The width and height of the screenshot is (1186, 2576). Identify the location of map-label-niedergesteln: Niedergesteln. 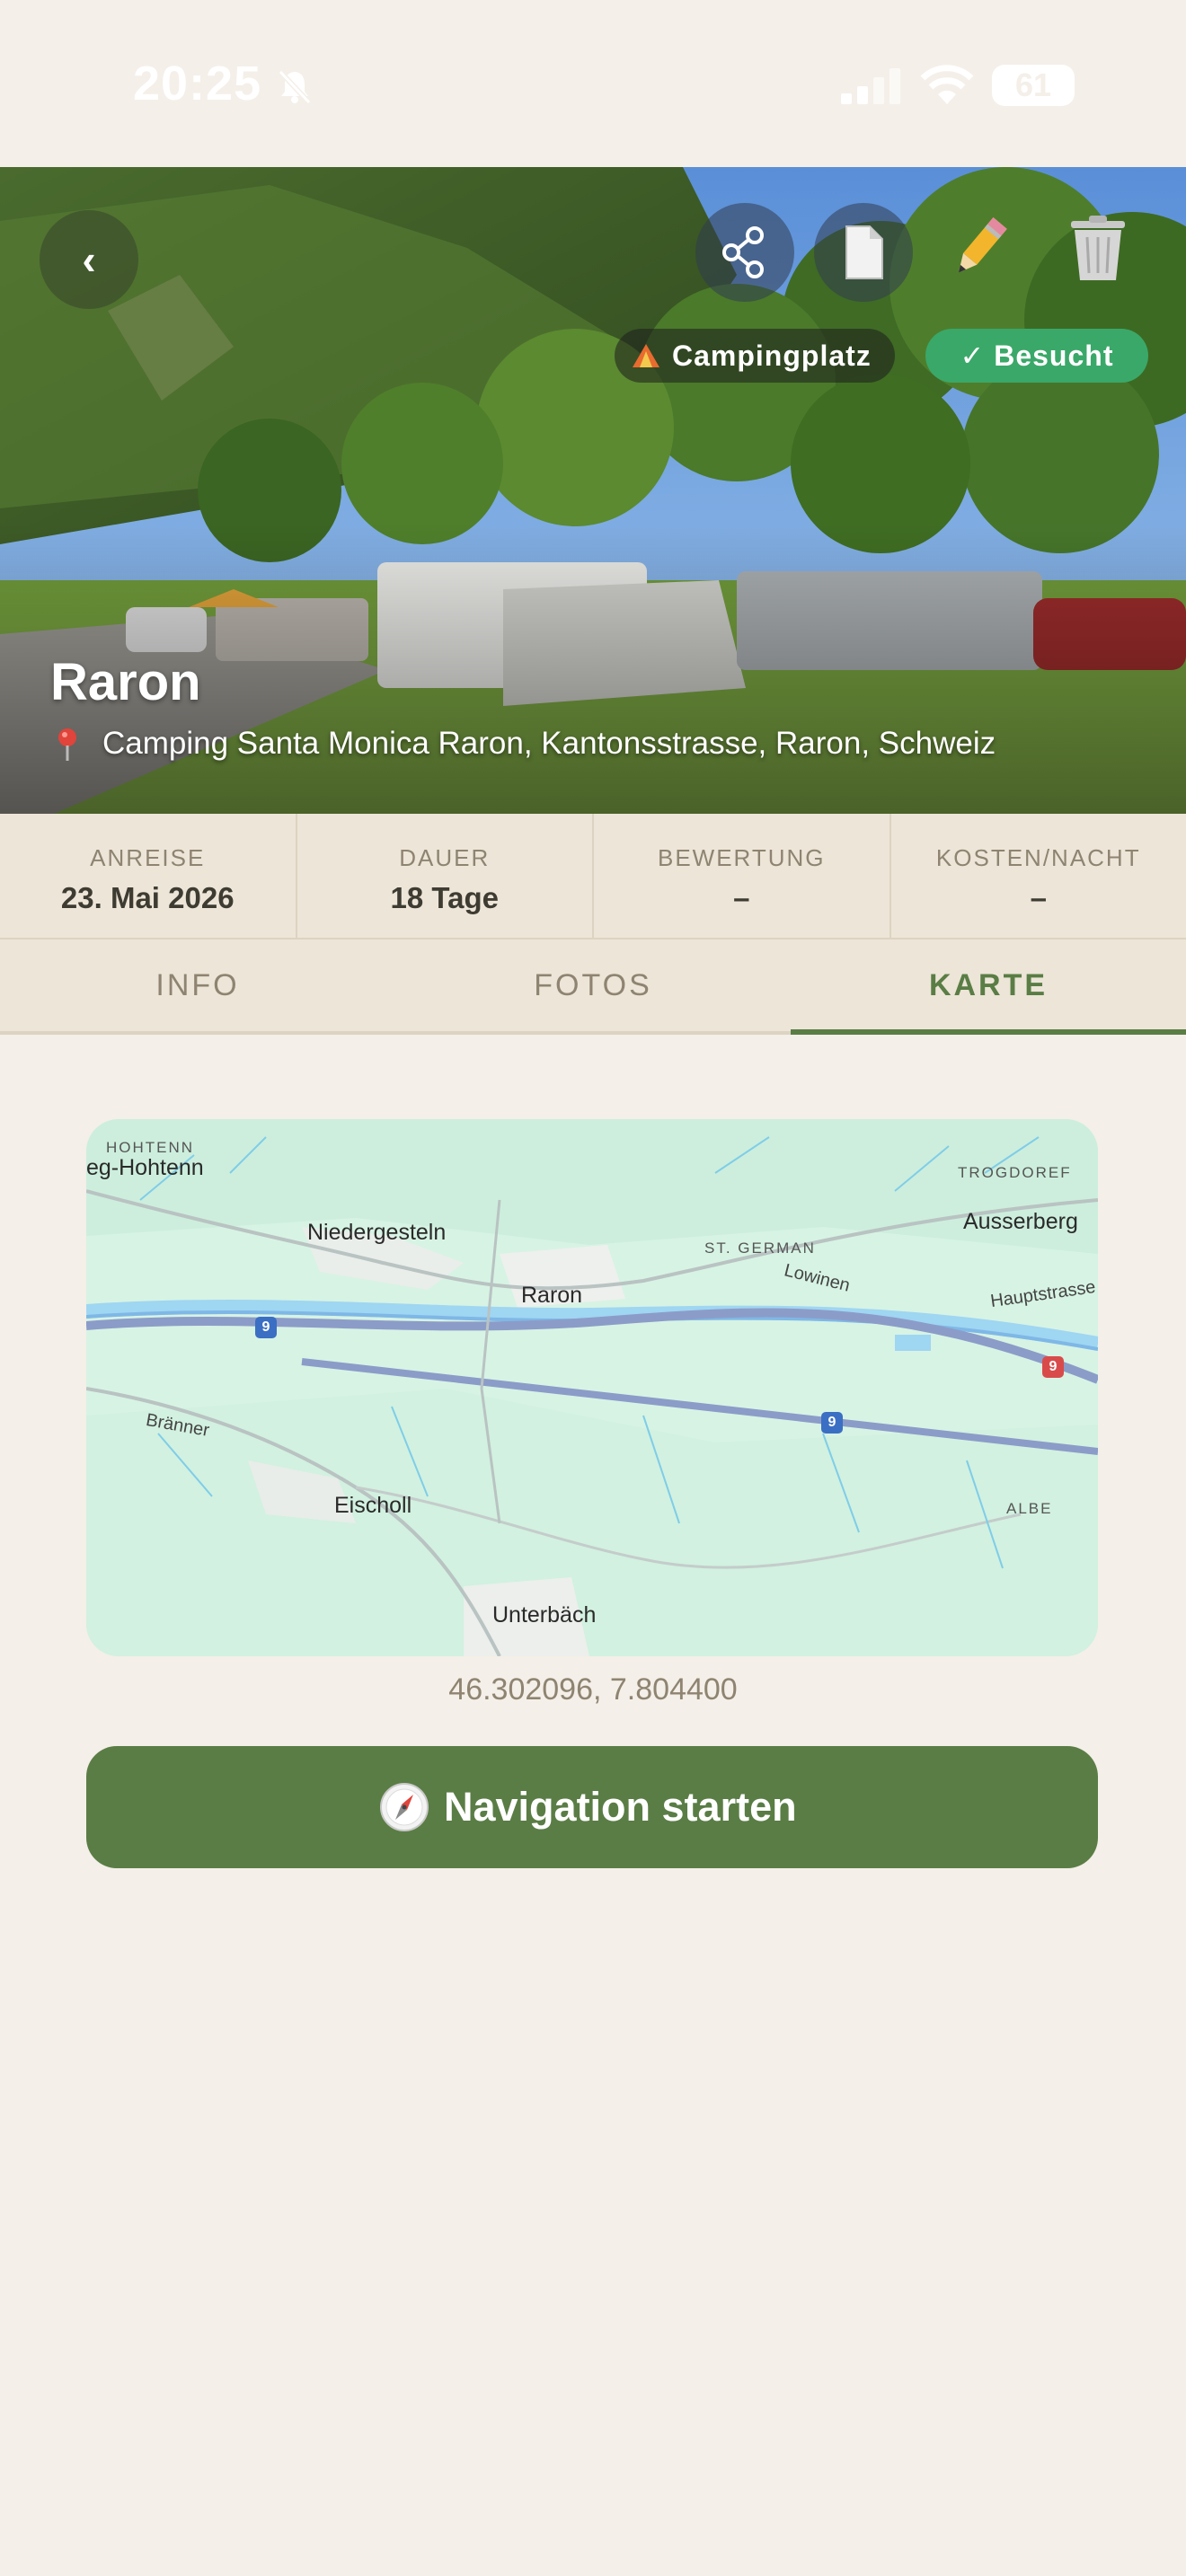
(377, 1232).